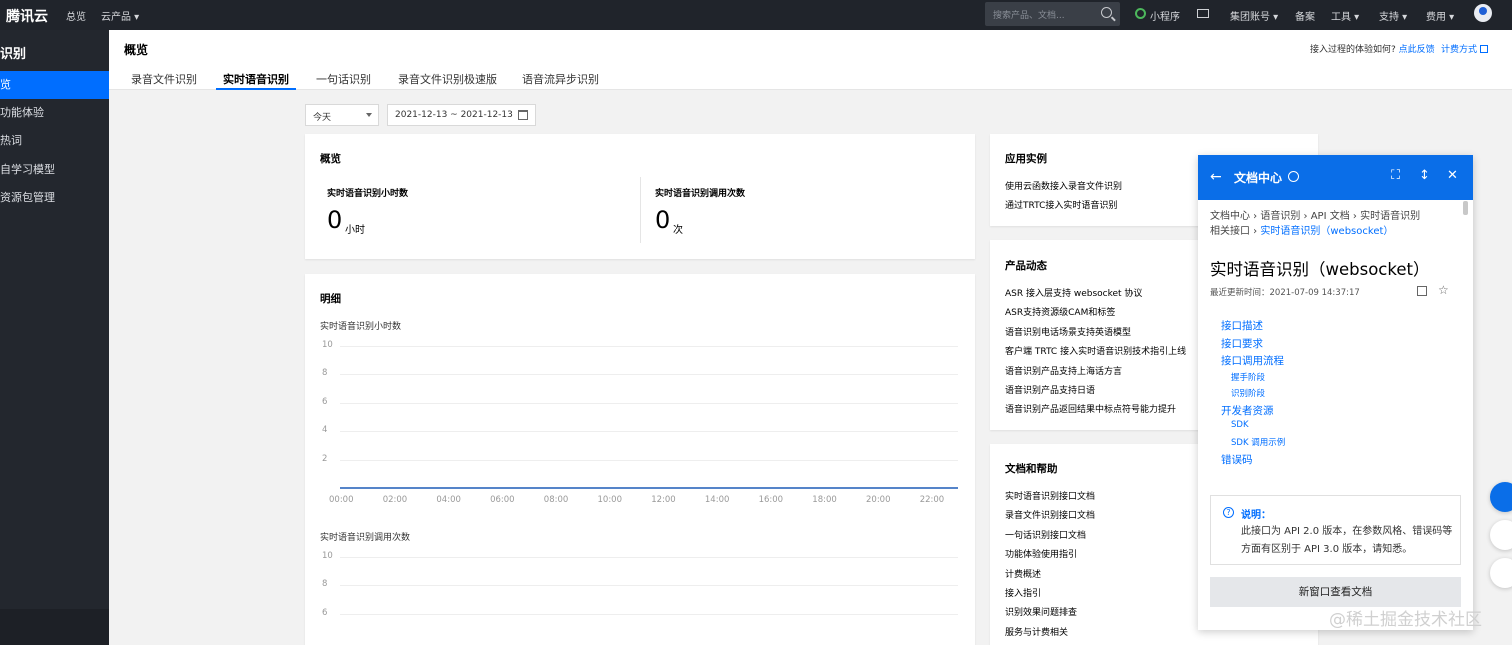 The image size is (1512, 645). I want to click on hours-metric-unit: 小时, so click(355, 230).